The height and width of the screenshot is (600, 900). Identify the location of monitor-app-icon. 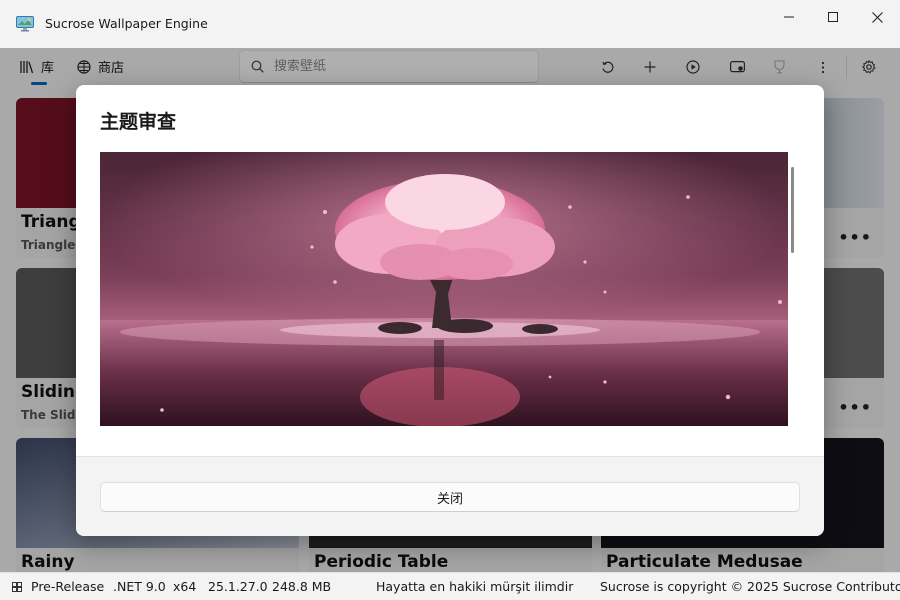
(25, 24).